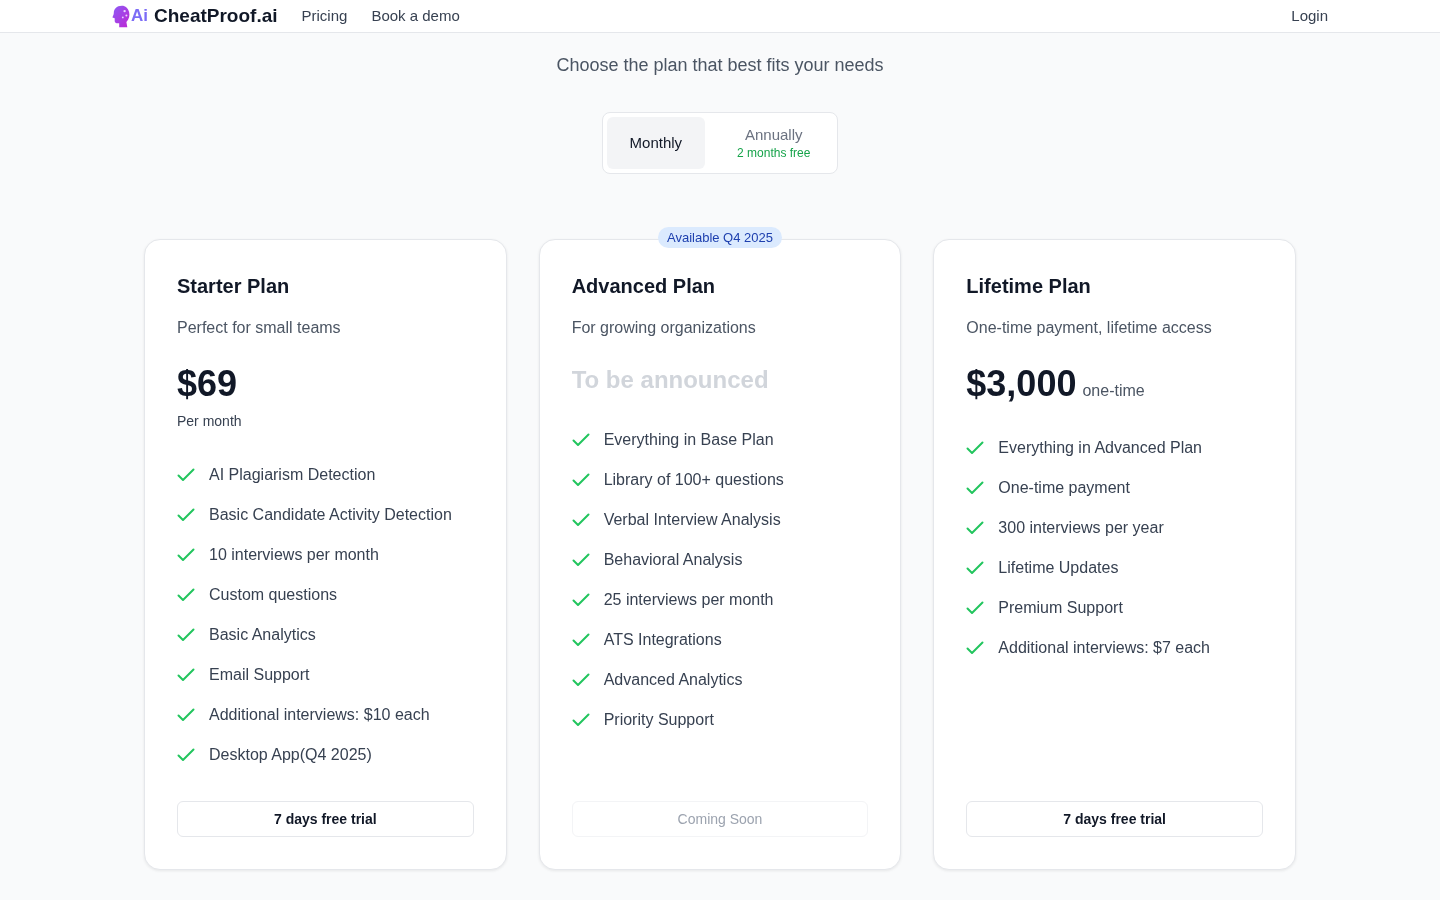 This screenshot has width=1440, height=900. Describe the element at coordinates (720, 65) in the screenshot. I see `page-subtitle: Choose the plan that best fits your needs` at that location.